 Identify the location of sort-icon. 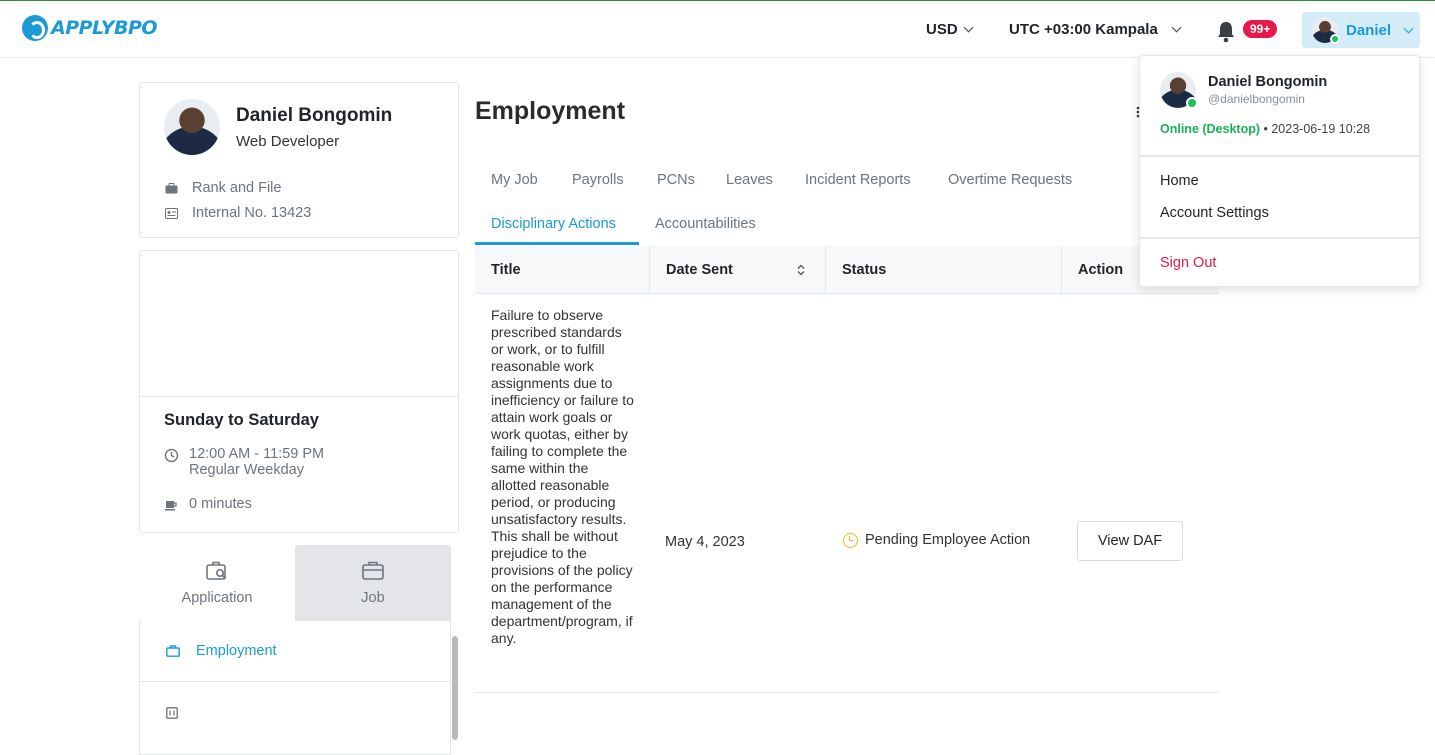
(801, 270).